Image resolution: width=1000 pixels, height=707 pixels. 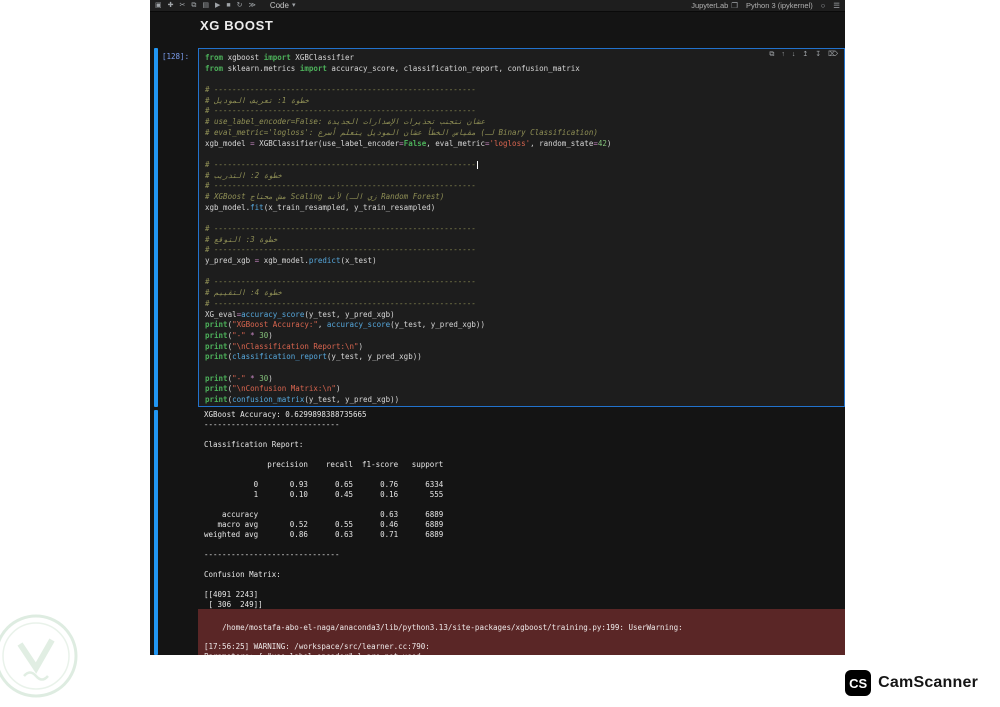 What do you see at coordinates (240, 5) in the screenshot?
I see `restart-kernel-icon: ↻` at bounding box center [240, 5].